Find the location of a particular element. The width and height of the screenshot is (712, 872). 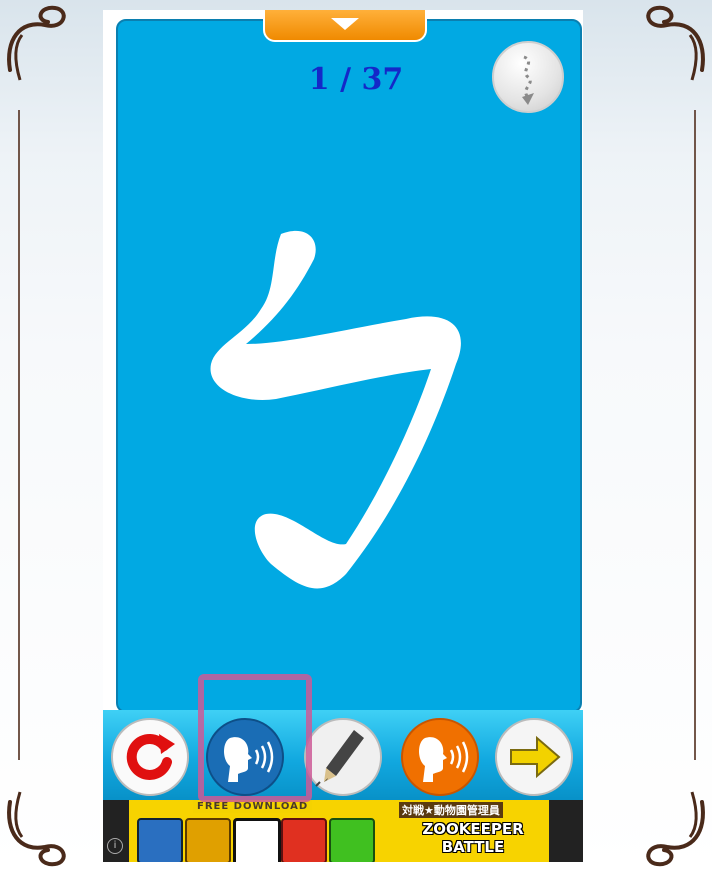

ad-character-icon-white is located at coordinates (257, 840).